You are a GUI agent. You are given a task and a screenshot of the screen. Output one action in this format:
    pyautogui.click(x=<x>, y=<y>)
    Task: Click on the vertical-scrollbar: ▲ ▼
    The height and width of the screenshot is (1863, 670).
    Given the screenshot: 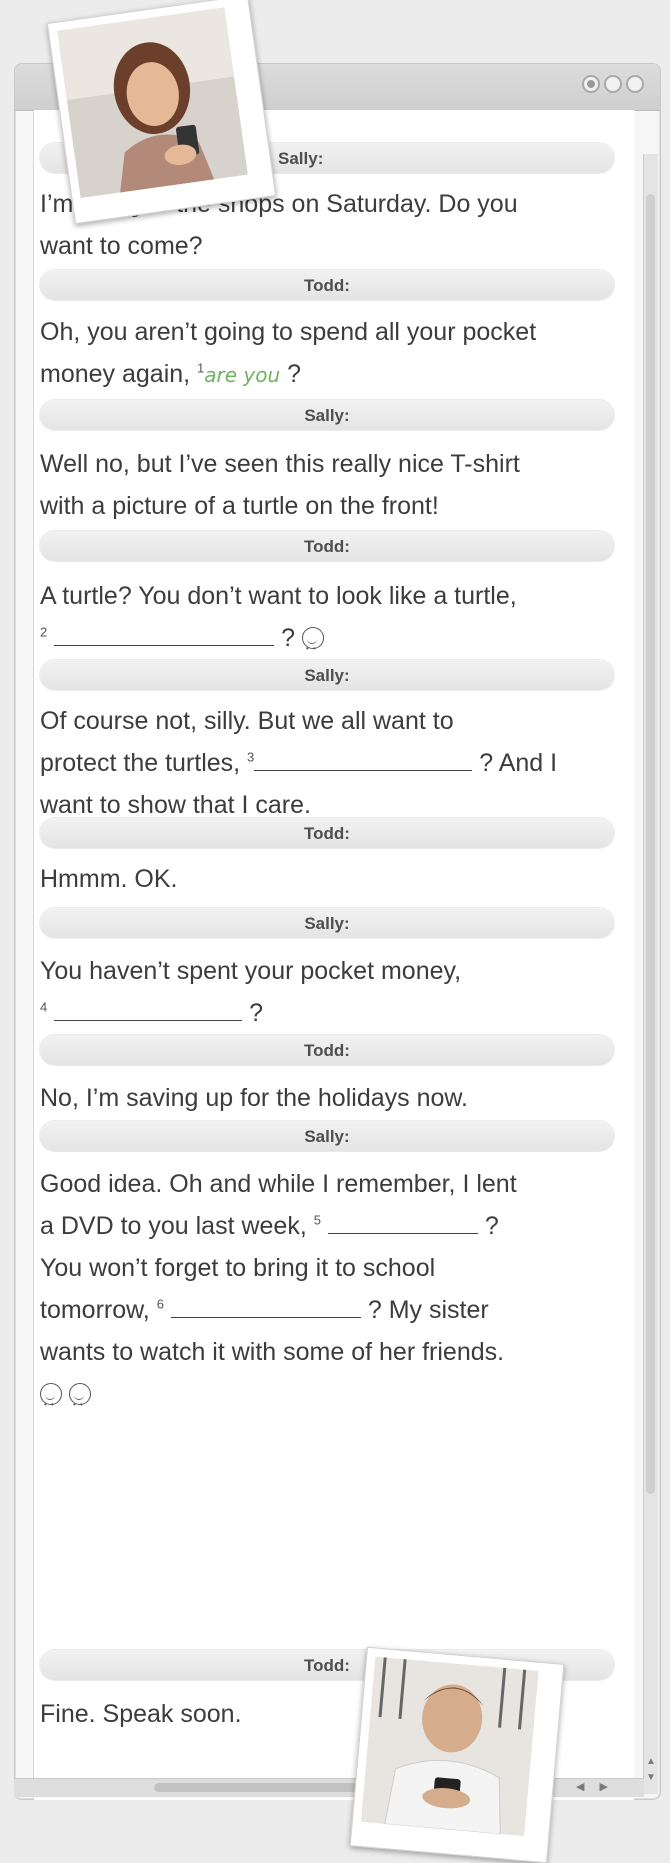 What is the action you would take?
    pyautogui.click(x=650, y=974)
    